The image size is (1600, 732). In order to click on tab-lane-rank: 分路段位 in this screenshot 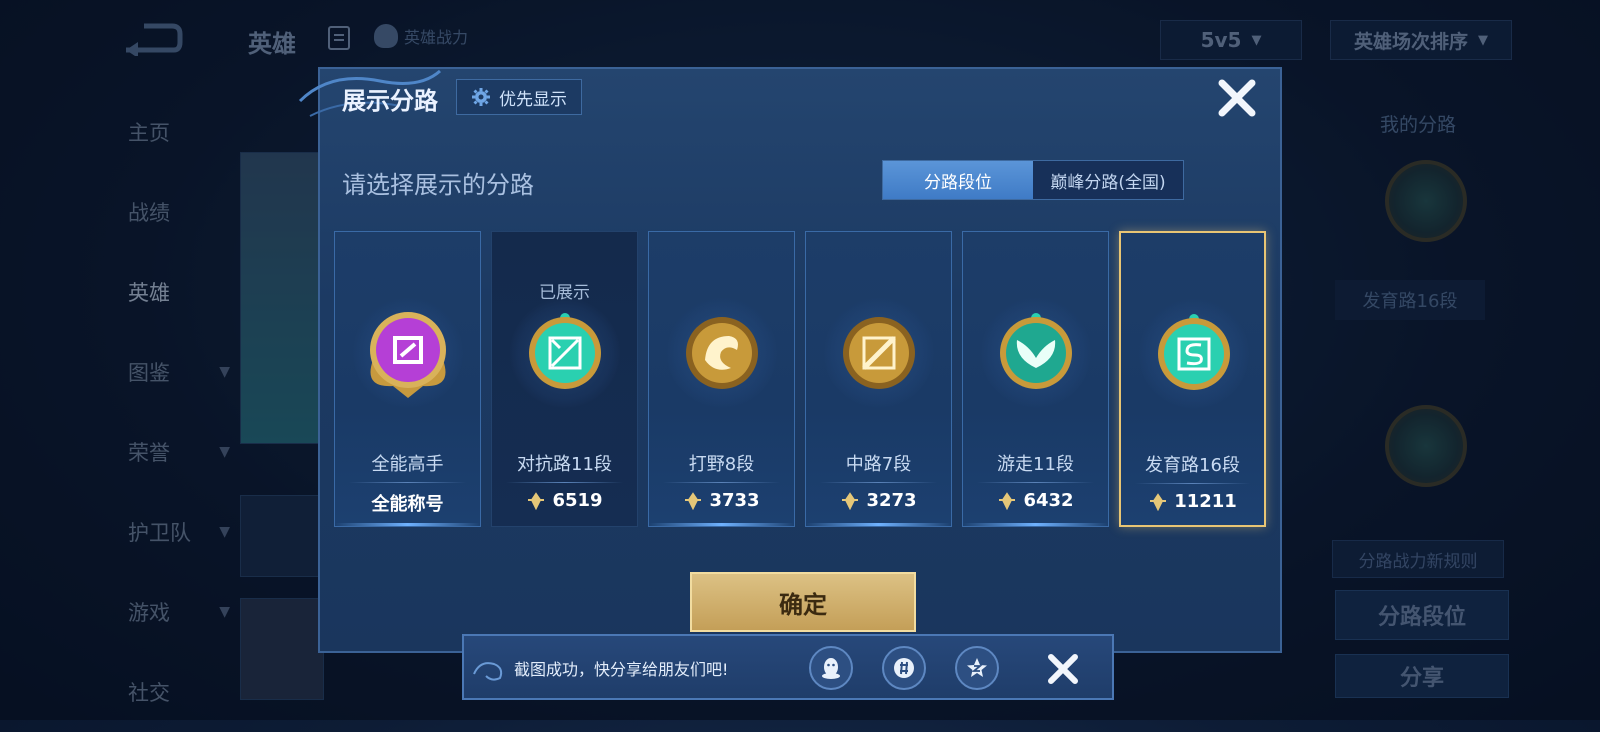, I will do `click(958, 180)`.